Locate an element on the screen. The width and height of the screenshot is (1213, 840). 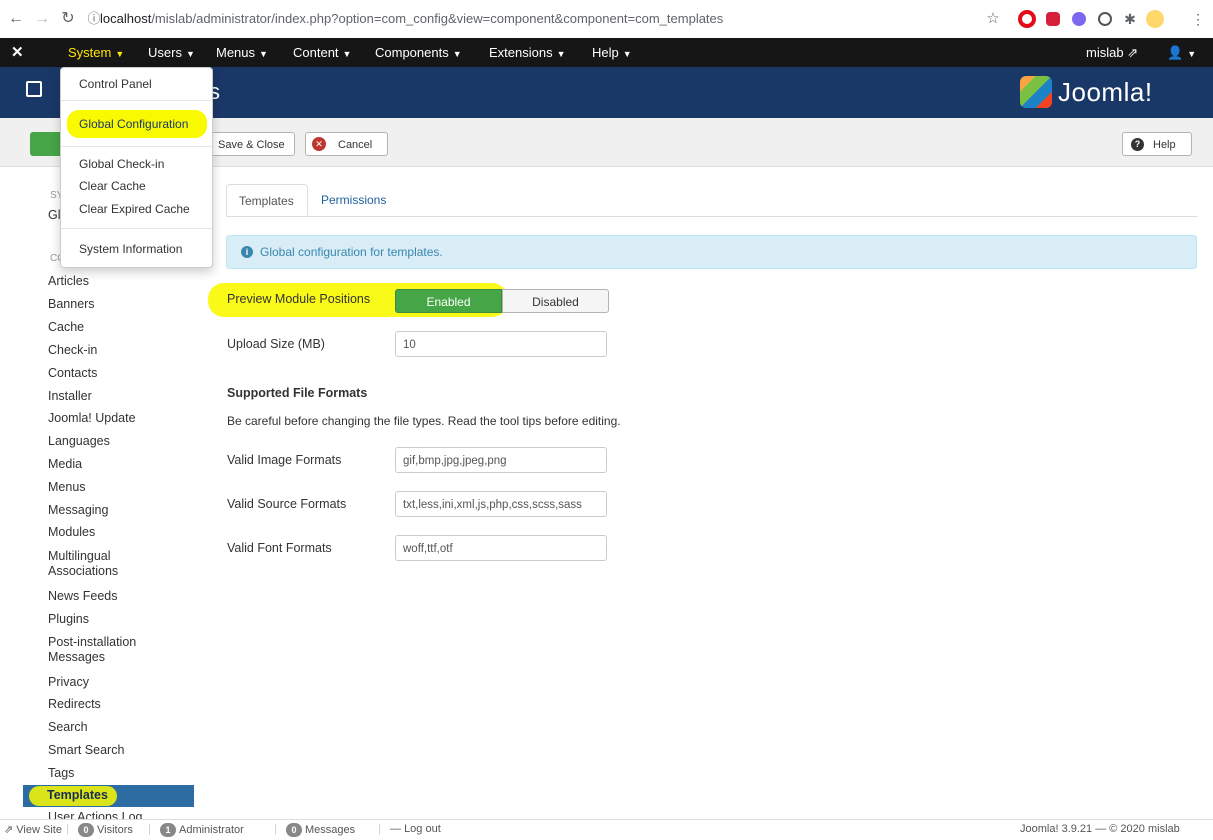
dropdown-clear-cache: Clear Cache is located at coordinates (112, 186).